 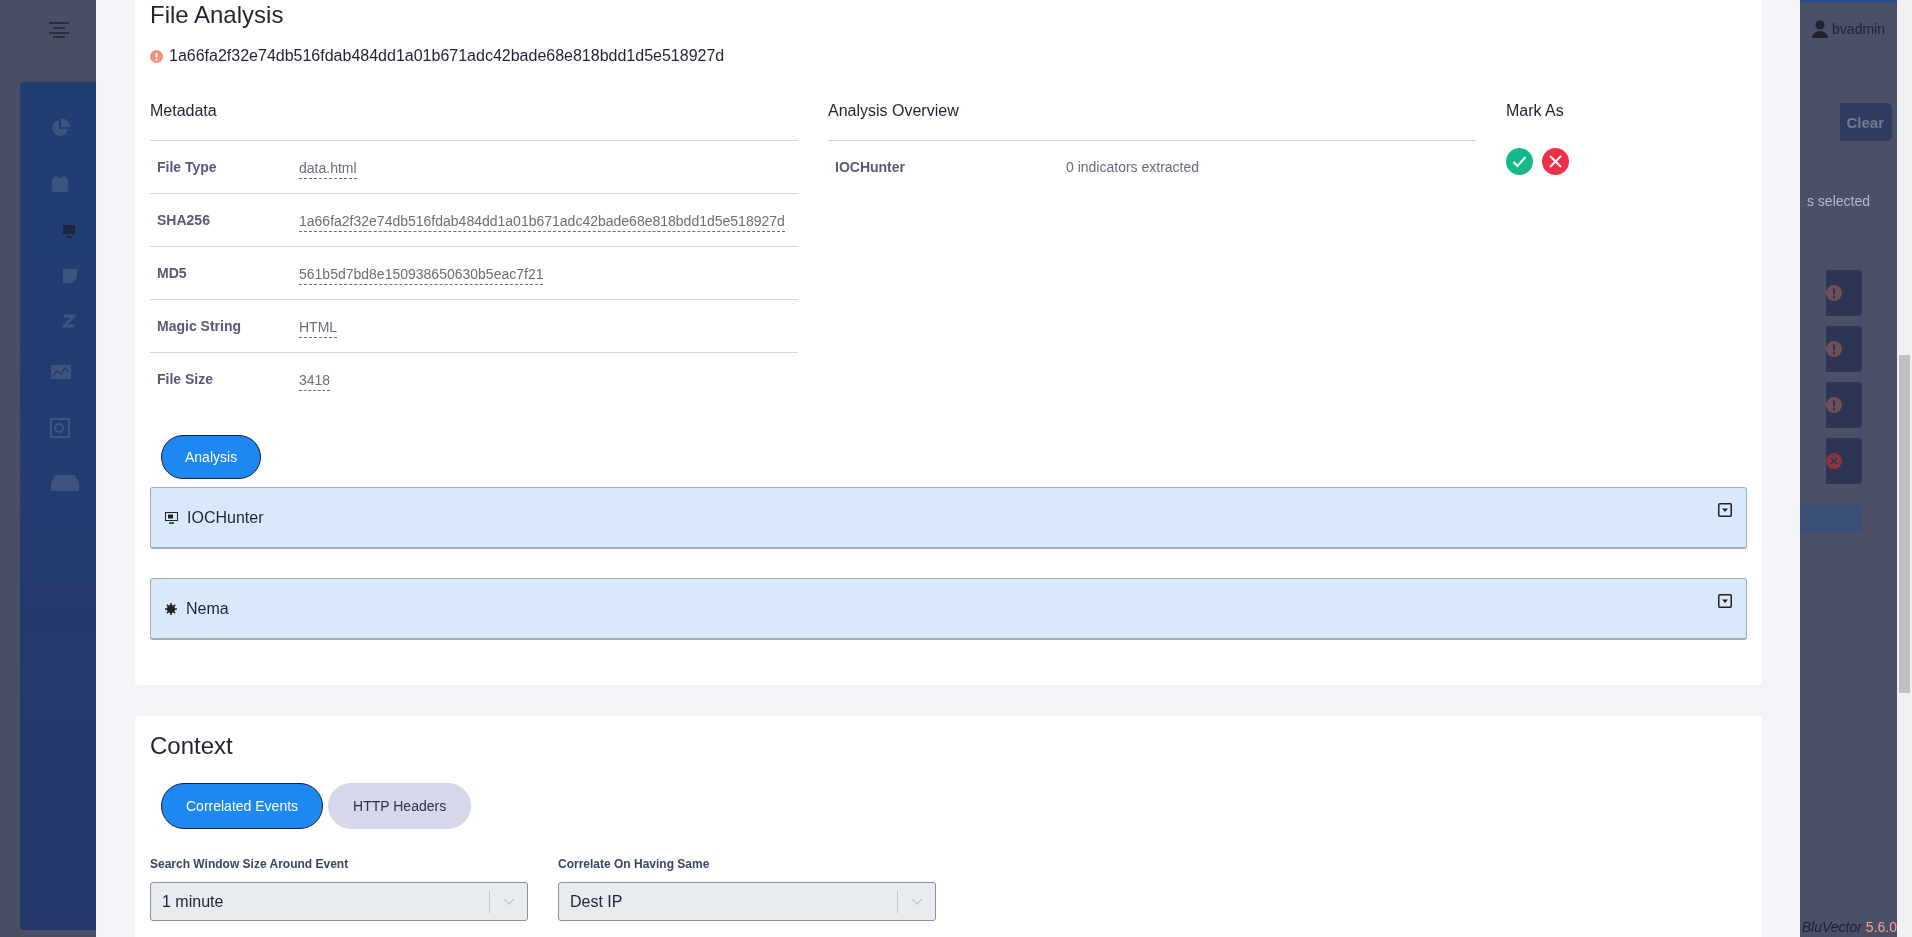 I want to click on note-icon, so click(x=70, y=276).